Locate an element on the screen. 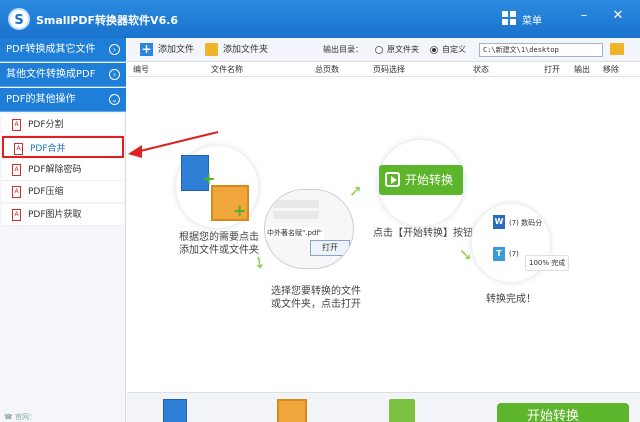 Image resolution: width=640 pixels, height=422 pixels. column-header: 状态 is located at coordinates (481, 69).